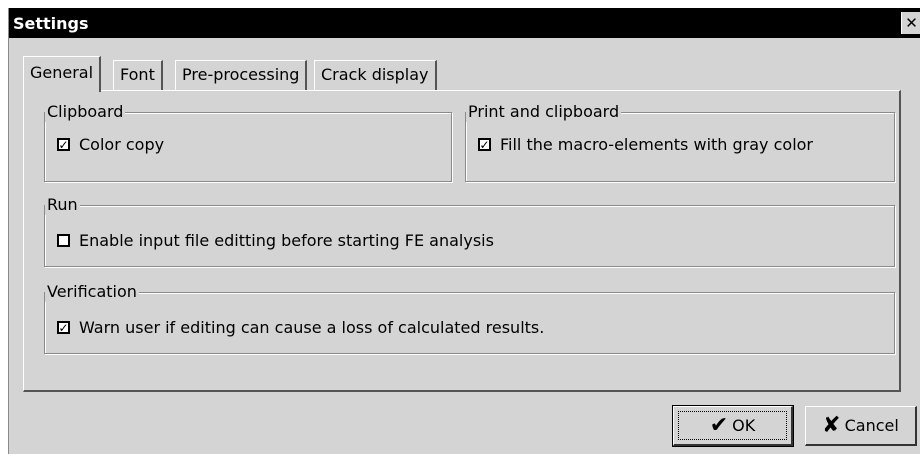  I want to click on option-label: Fill the macro-elements with gray color, so click(656, 144).